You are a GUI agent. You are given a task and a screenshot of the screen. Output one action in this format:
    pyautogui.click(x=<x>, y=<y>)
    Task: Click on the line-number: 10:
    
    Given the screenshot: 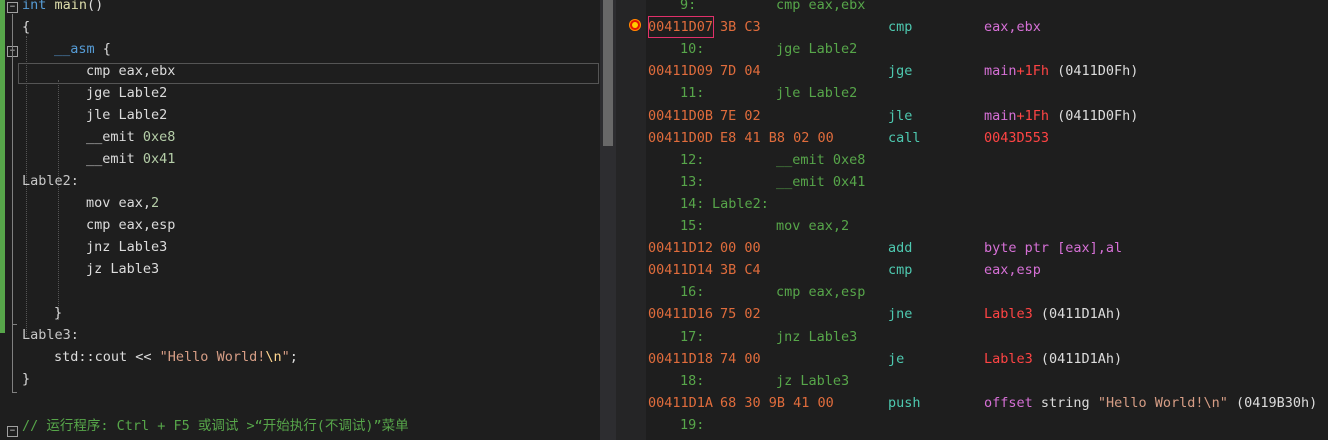 What is the action you would take?
    pyautogui.click(x=692, y=49)
    